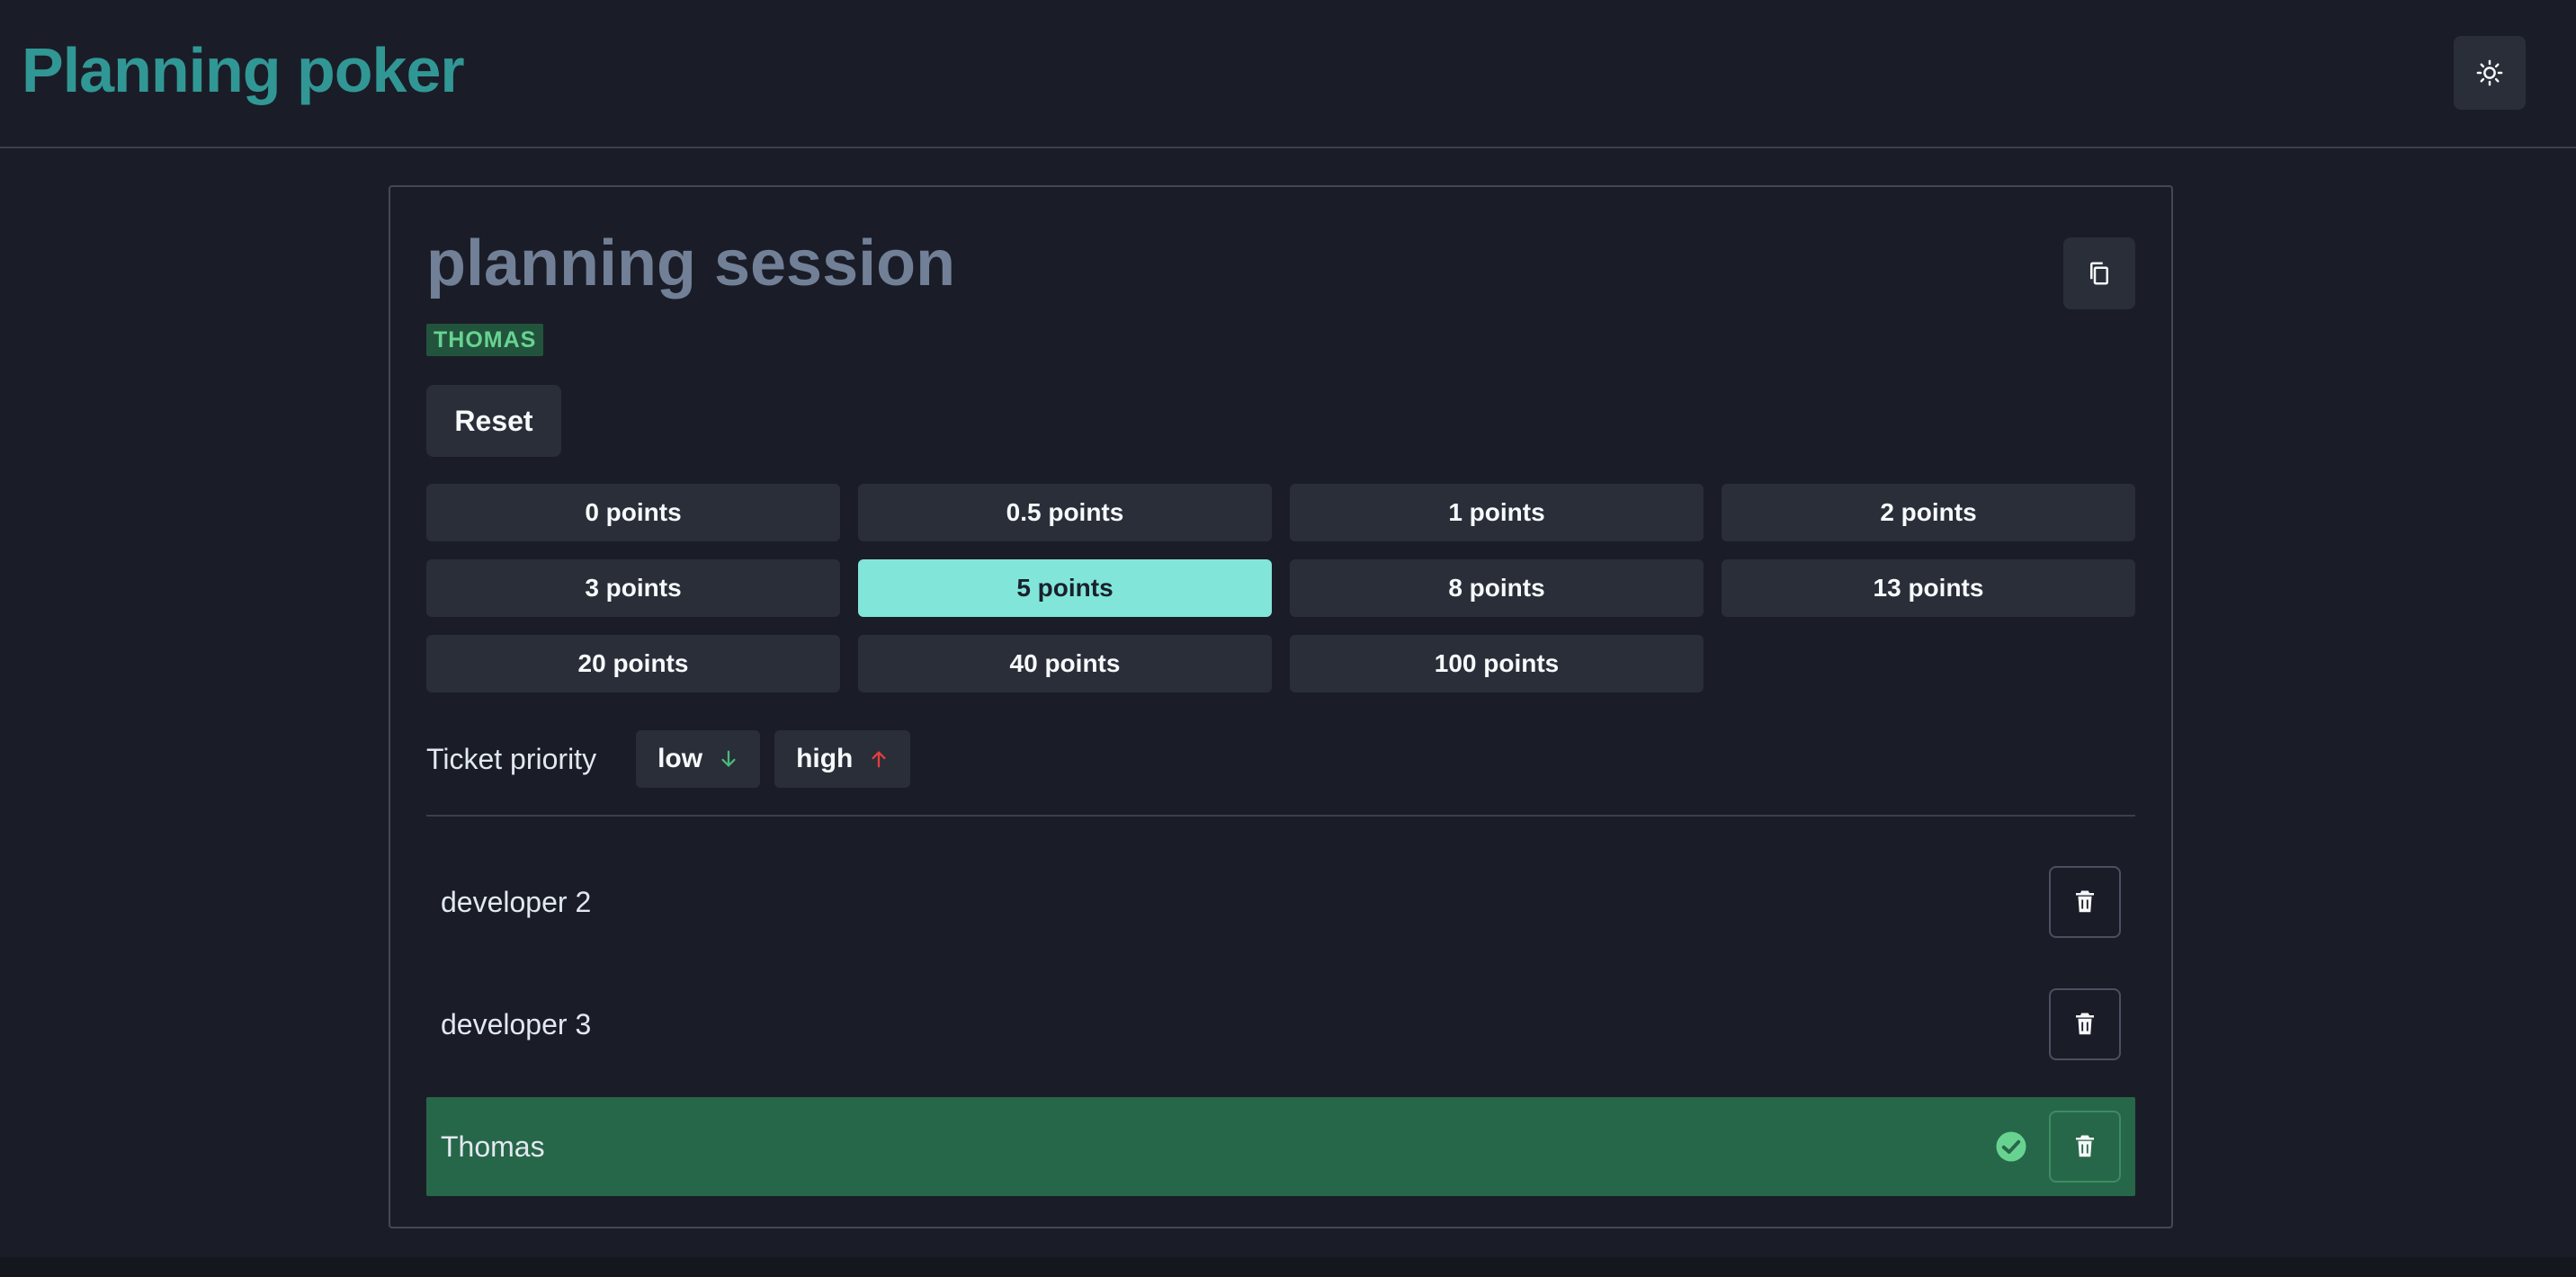 The image size is (2576, 1277). What do you see at coordinates (1288, 1267) in the screenshot?
I see `footer-strip` at bounding box center [1288, 1267].